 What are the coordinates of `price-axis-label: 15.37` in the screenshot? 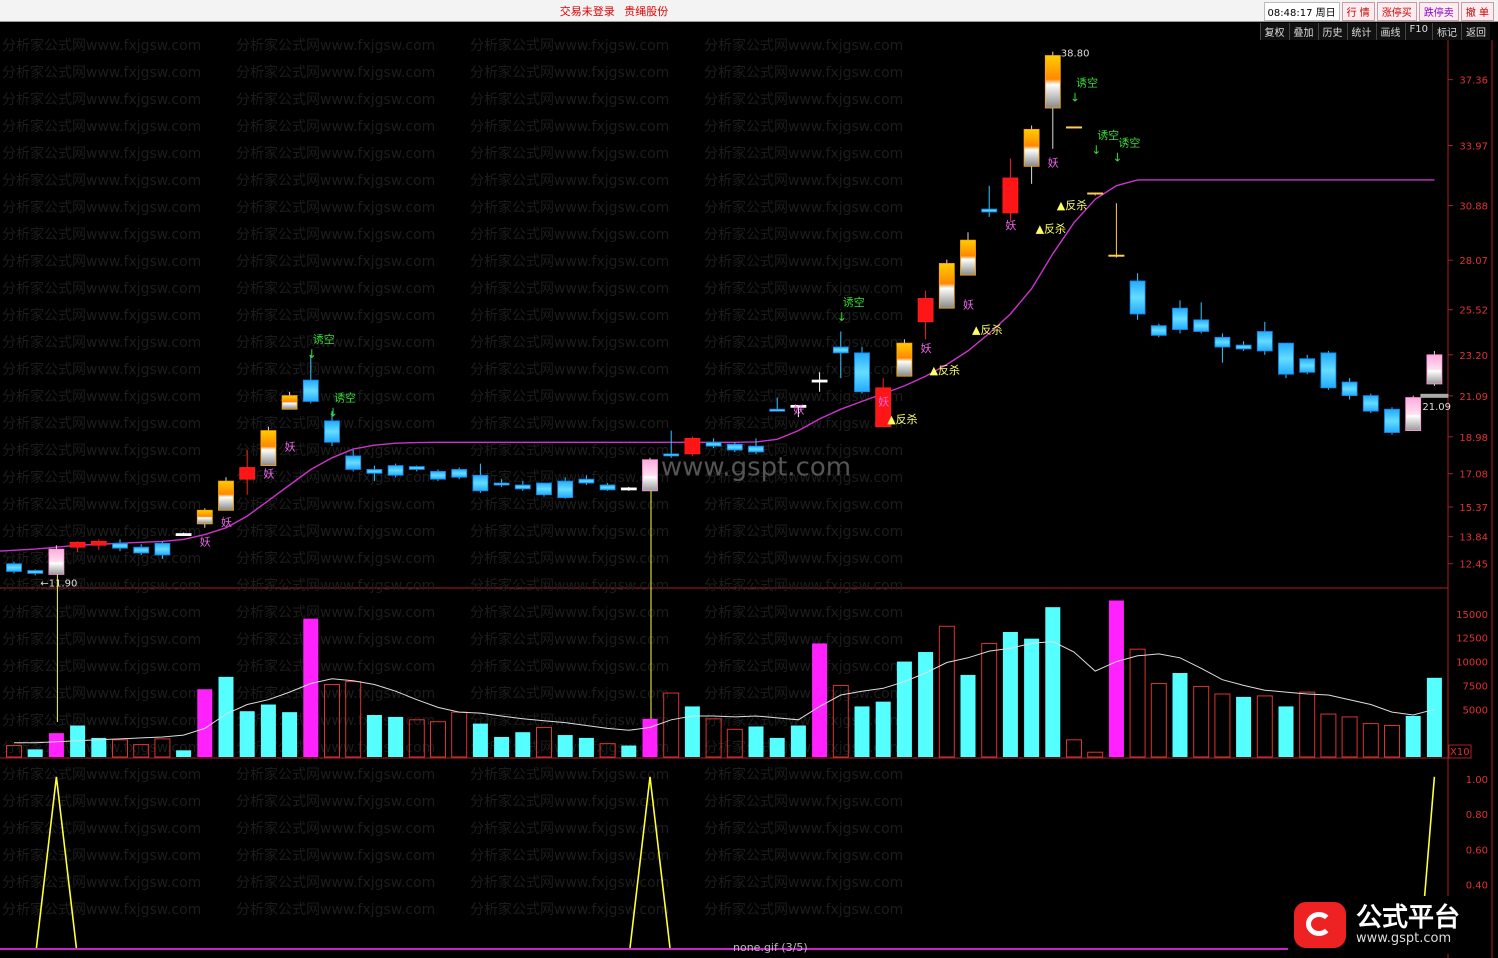 It's located at (1473, 508).